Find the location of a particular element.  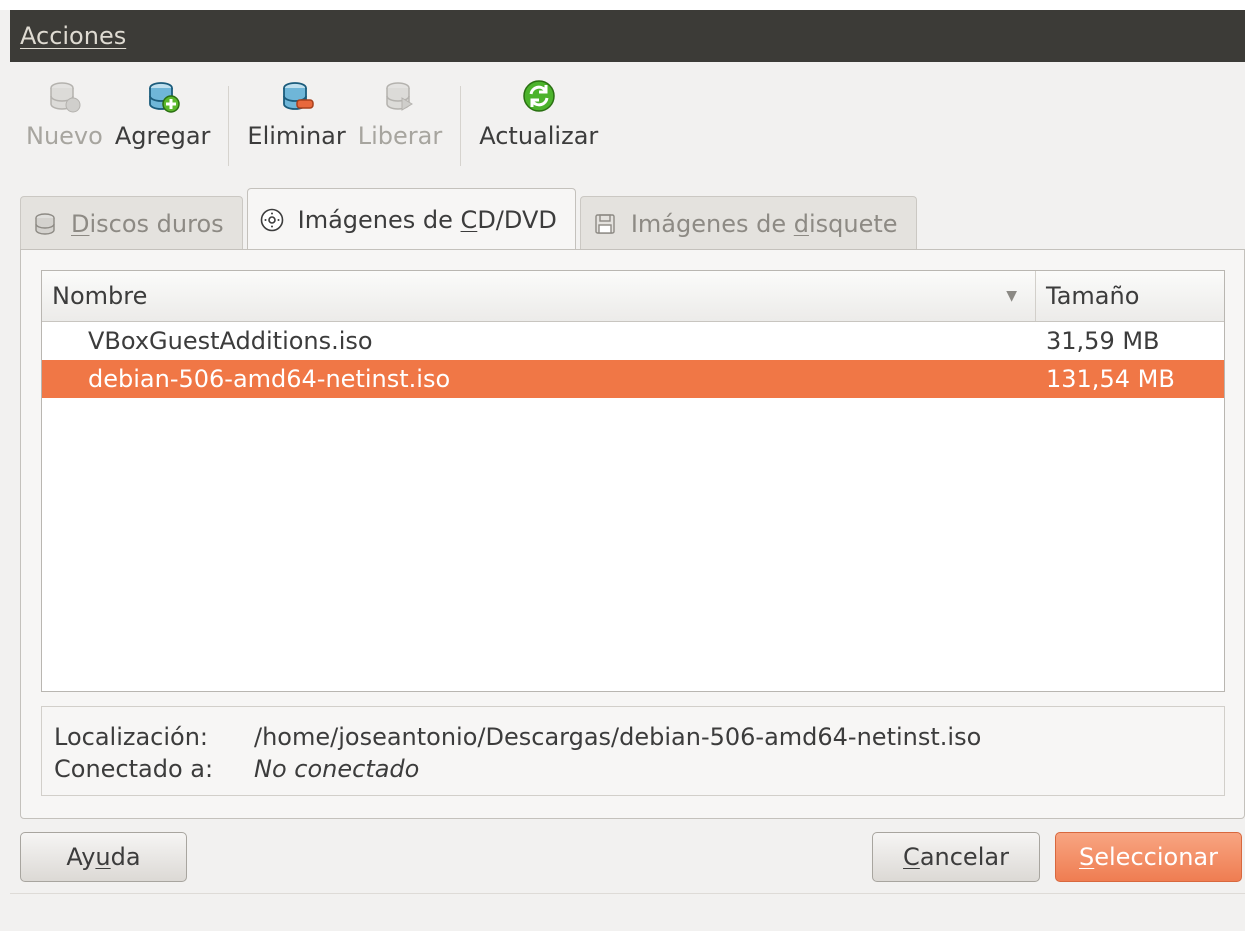

connected-value: No conectado is located at coordinates (337, 769).